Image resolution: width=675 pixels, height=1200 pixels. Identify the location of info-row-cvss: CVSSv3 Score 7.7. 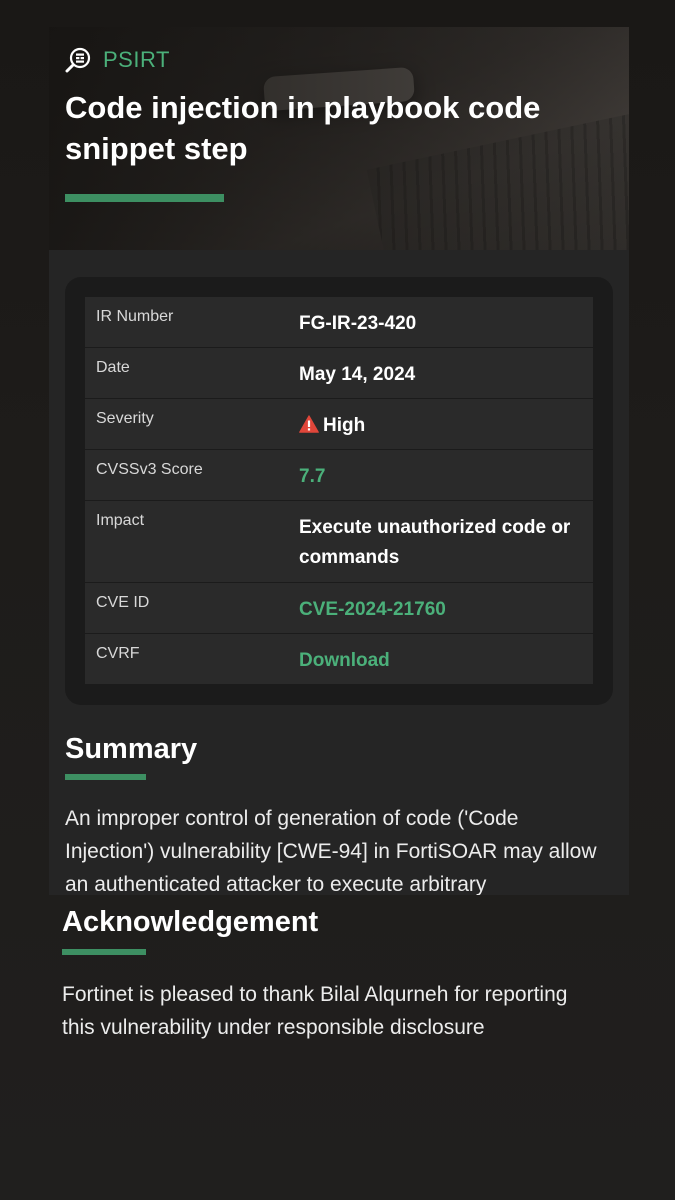
(339, 475).